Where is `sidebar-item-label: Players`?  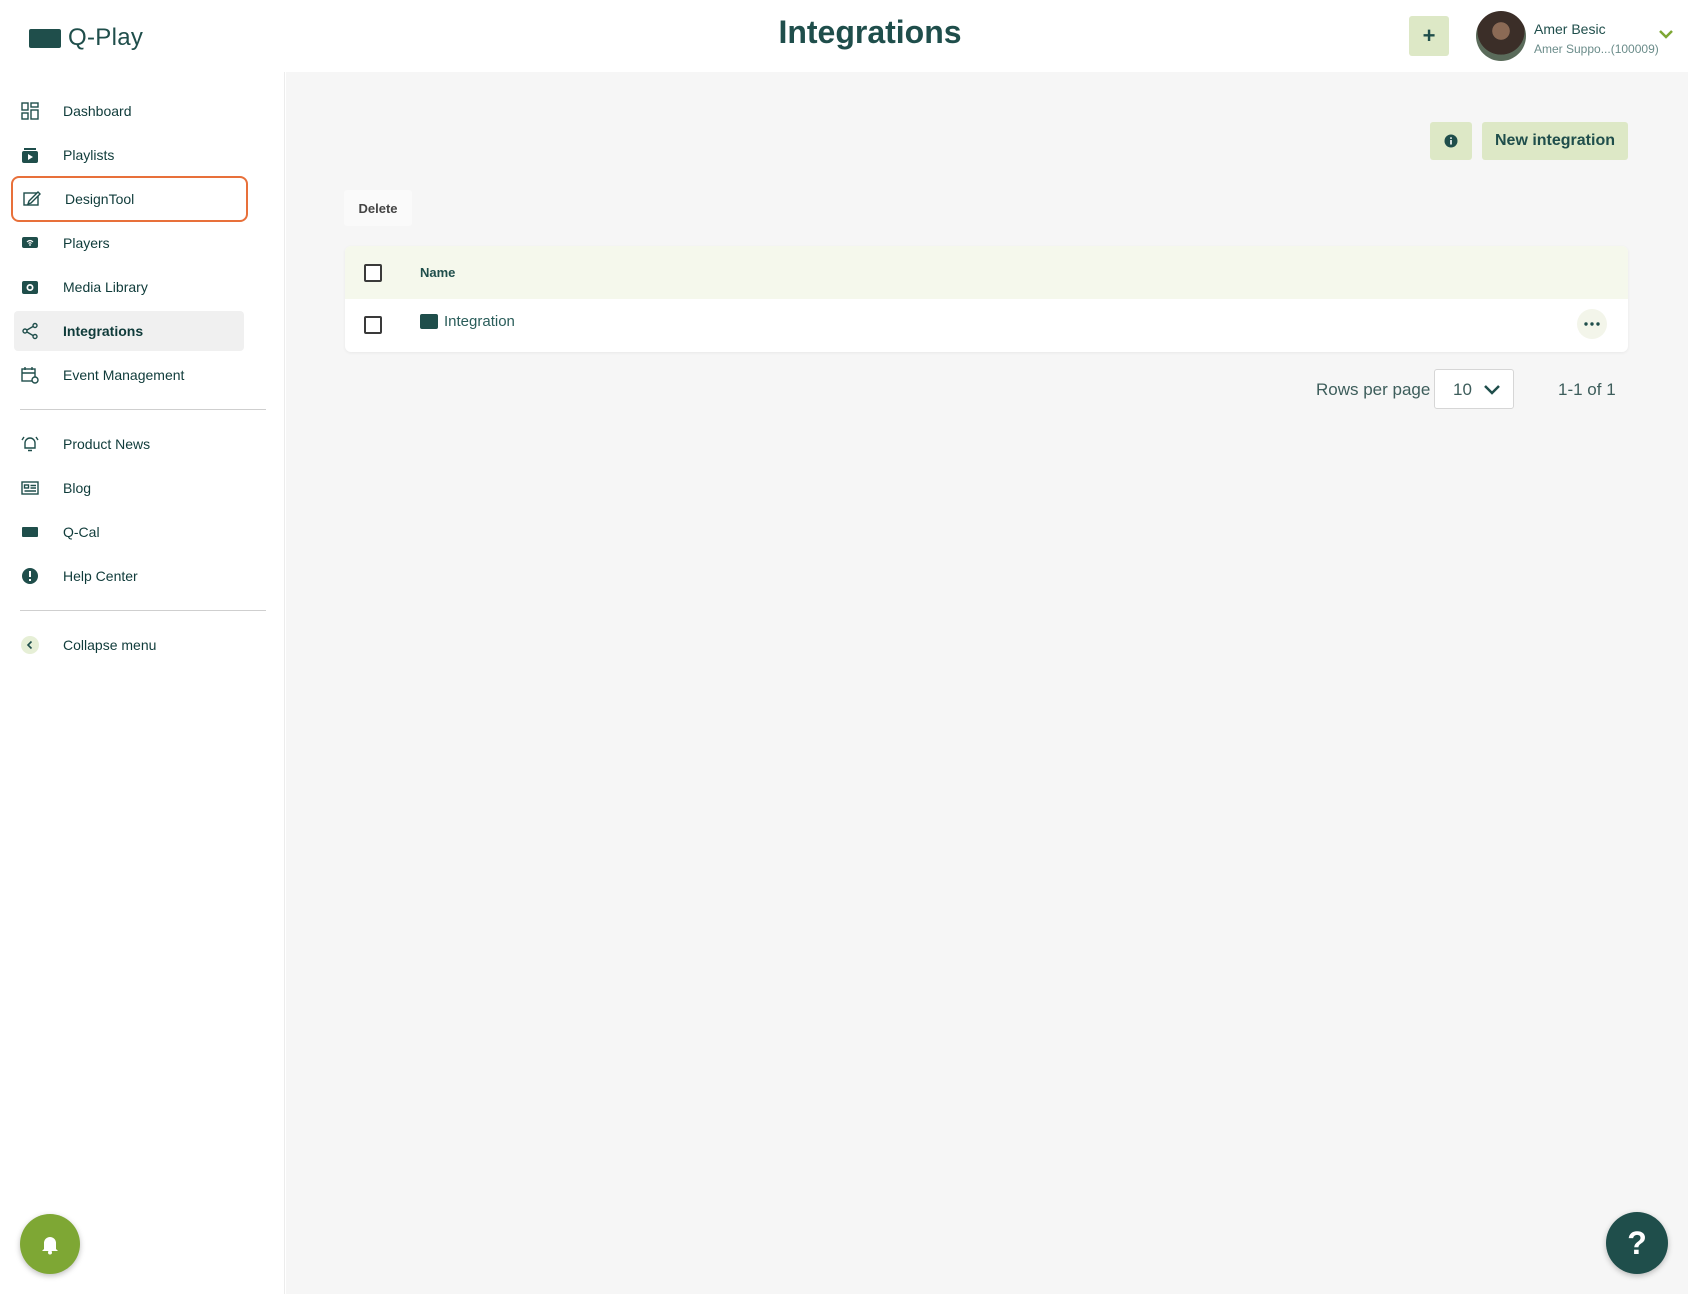
sidebar-item-label: Players is located at coordinates (86, 243).